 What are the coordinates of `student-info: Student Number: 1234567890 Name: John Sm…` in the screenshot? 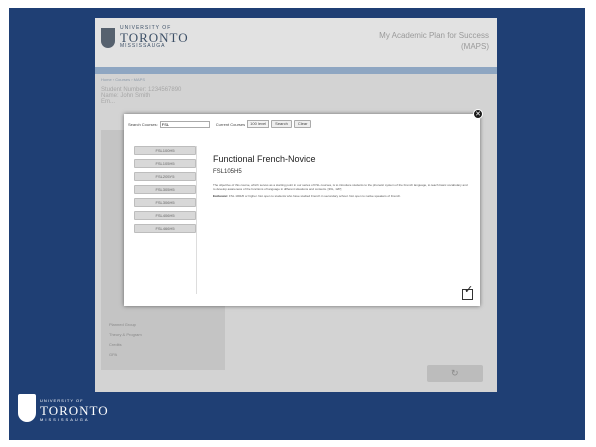 It's located at (141, 96).